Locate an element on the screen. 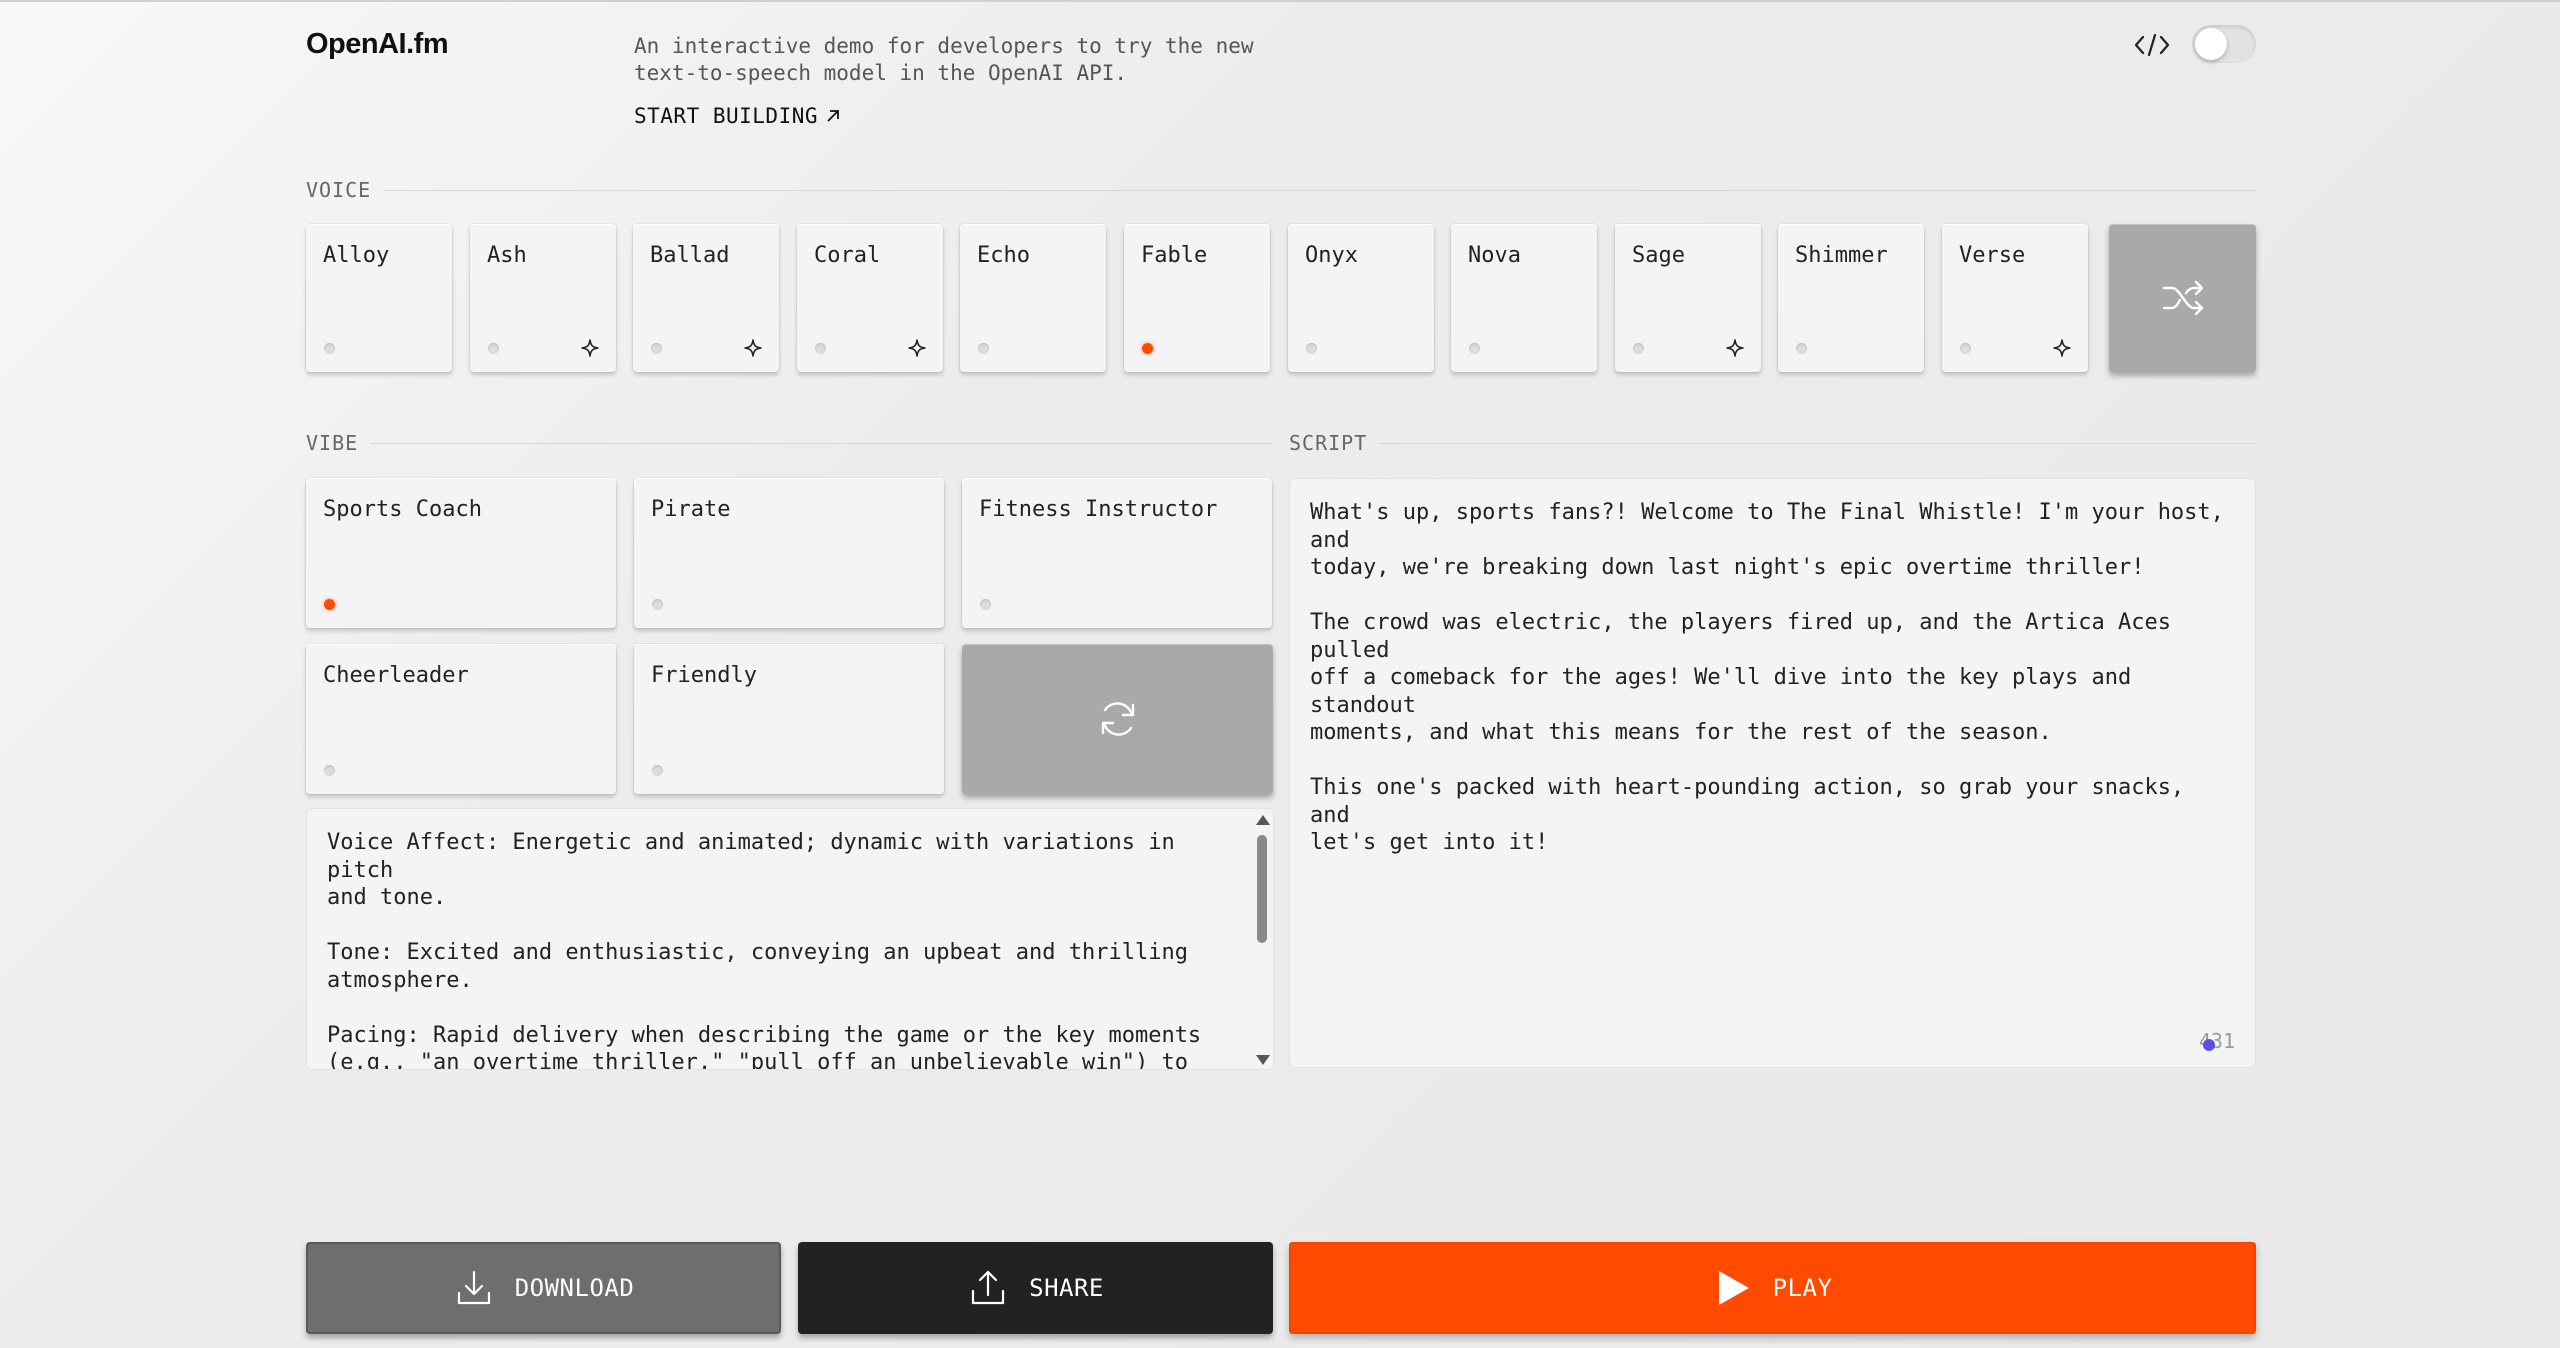 This screenshot has height=1348, width=2560. voice-name: Coral is located at coordinates (847, 255).